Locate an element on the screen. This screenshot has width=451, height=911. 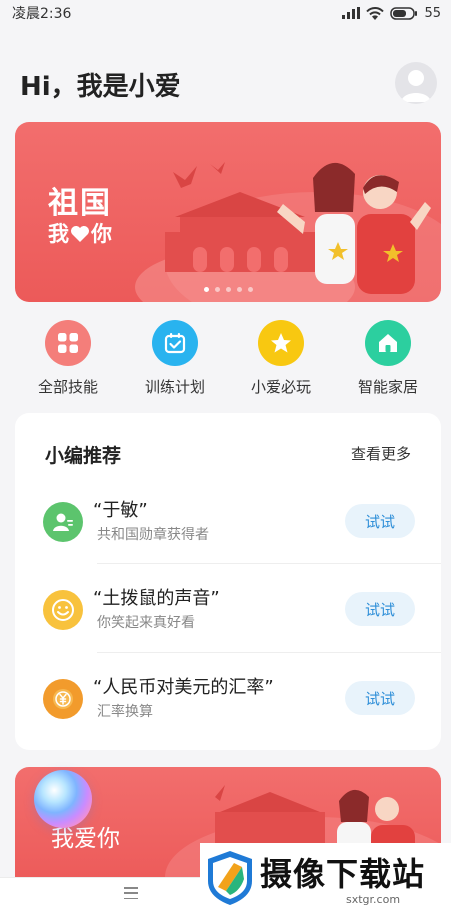
grid-icon is located at coordinates (68, 343).